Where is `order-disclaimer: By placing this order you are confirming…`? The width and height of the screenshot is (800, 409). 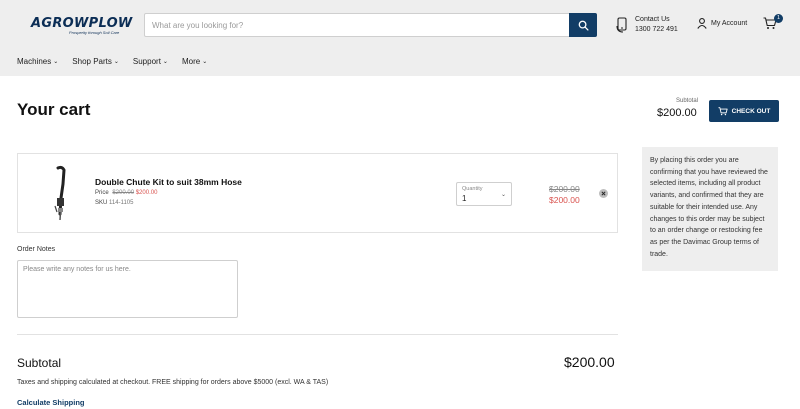 order-disclaimer: By placing this order you are confirming… is located at coordinates (710, 209).